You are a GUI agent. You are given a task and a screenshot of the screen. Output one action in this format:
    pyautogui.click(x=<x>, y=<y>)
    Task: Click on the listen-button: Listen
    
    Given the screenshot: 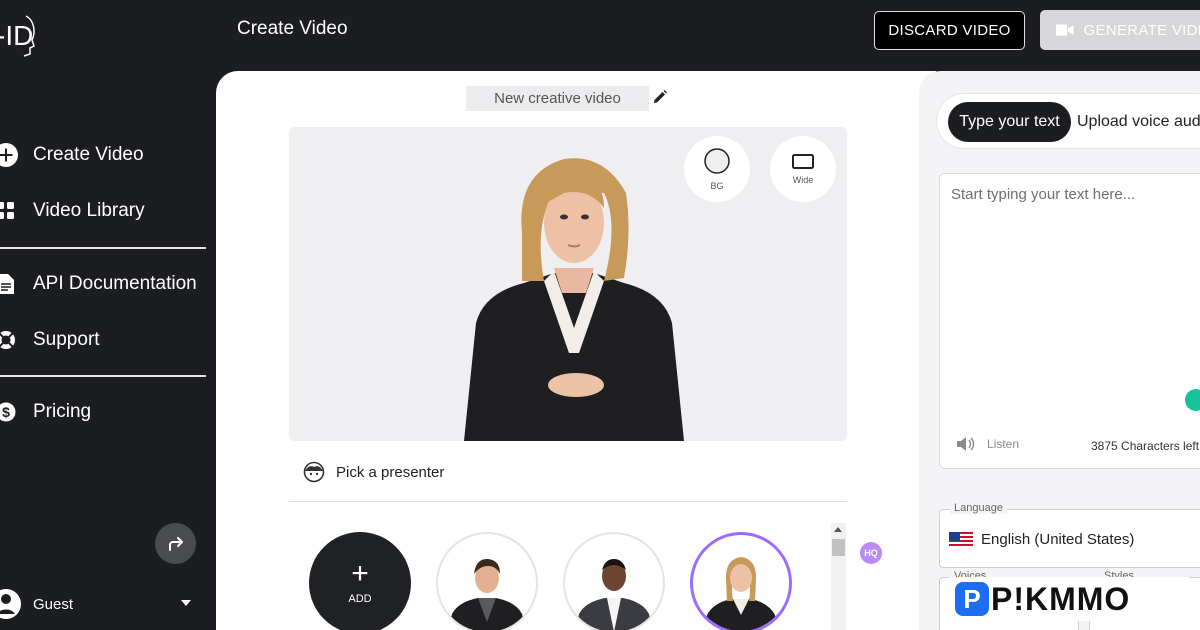 What is the action you would take?
    pyautogui.click(x=988, y=444)
    